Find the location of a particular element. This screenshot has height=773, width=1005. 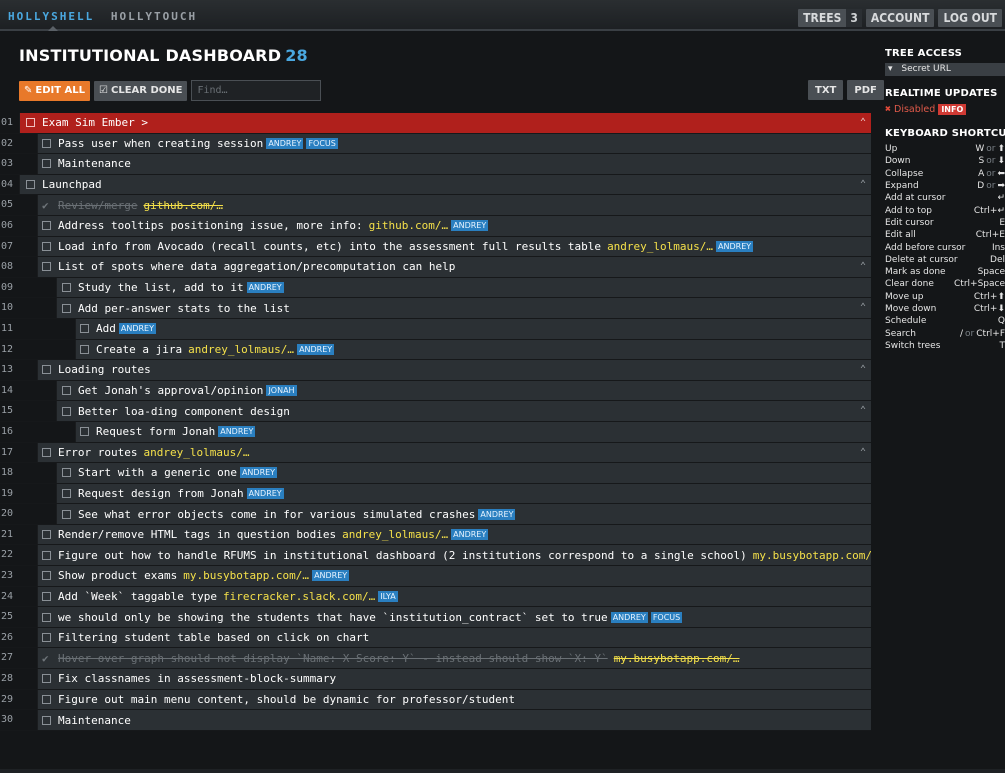

tree-row: 11 Add ANDREY is located at coordinates (435, 329).